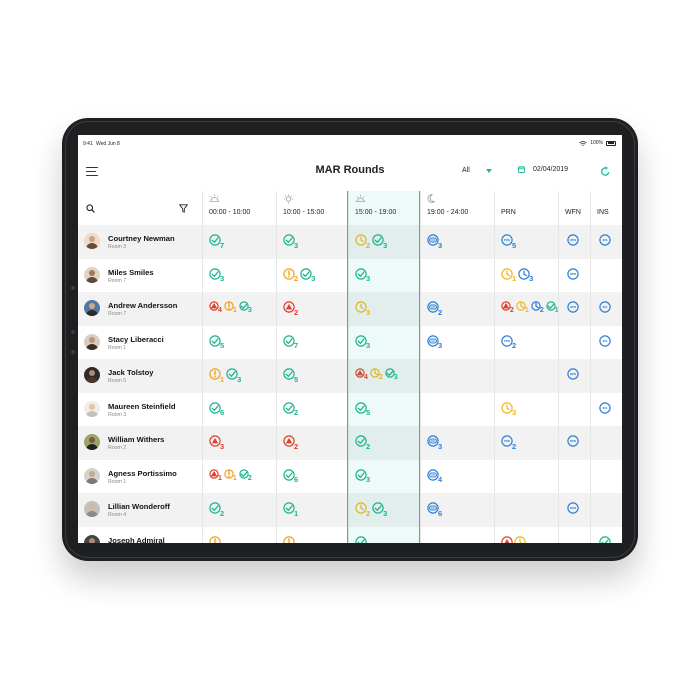 The image size is (700, 700). I want to click on clock-blue-icon: 3, so click(525, 274).